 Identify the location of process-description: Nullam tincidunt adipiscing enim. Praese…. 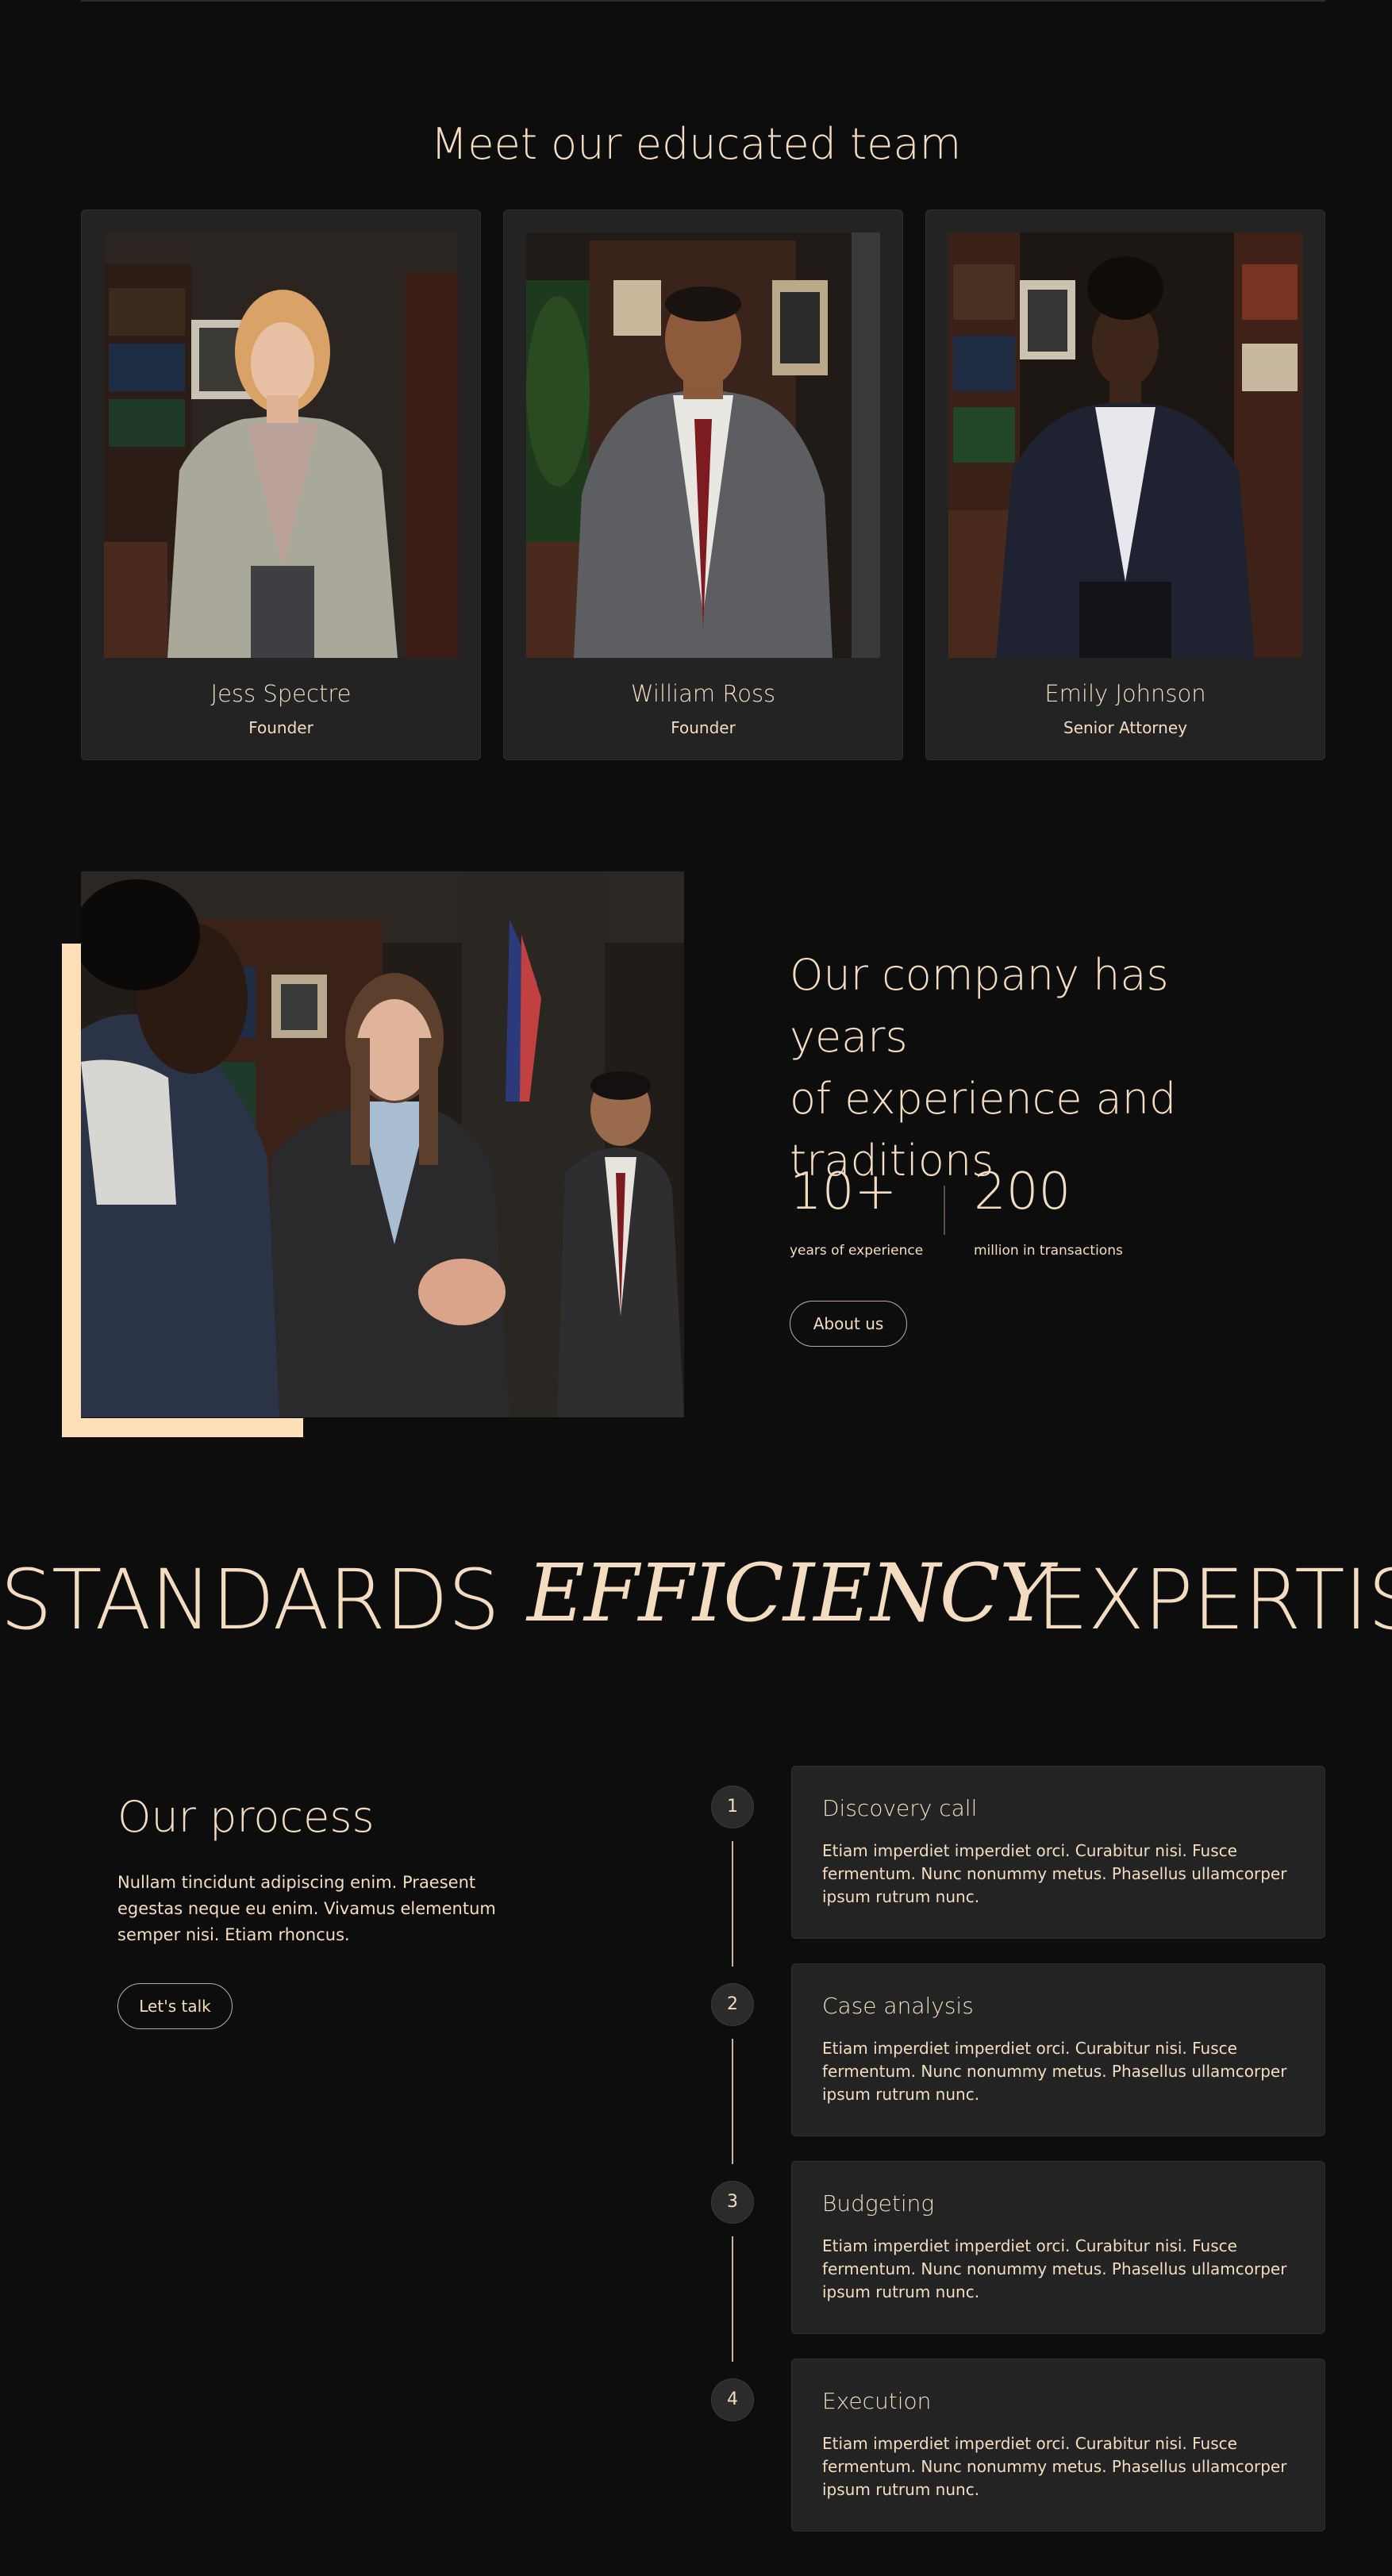
(306, 1909).